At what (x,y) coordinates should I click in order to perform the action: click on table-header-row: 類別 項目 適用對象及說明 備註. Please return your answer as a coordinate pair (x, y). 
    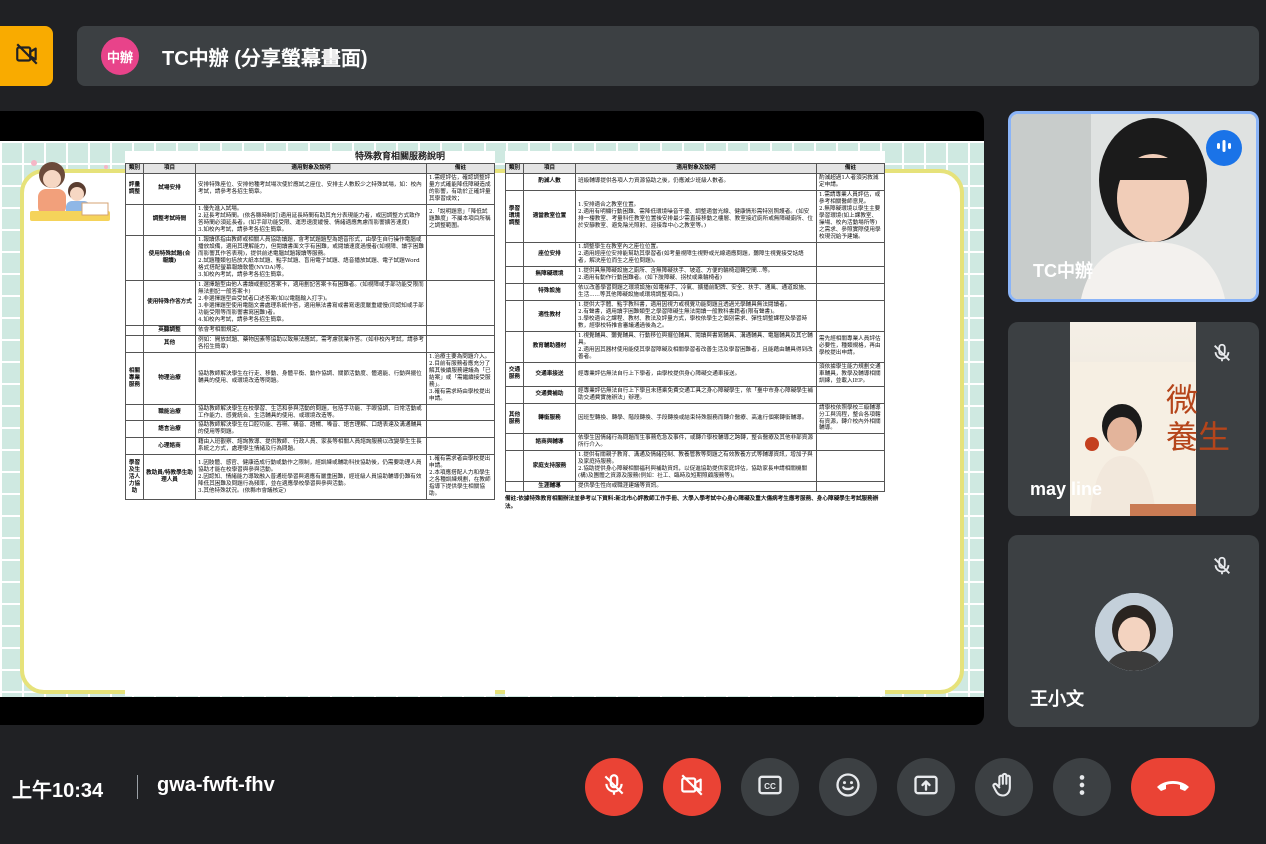
    Looking at the image, I should click on (310, 168).